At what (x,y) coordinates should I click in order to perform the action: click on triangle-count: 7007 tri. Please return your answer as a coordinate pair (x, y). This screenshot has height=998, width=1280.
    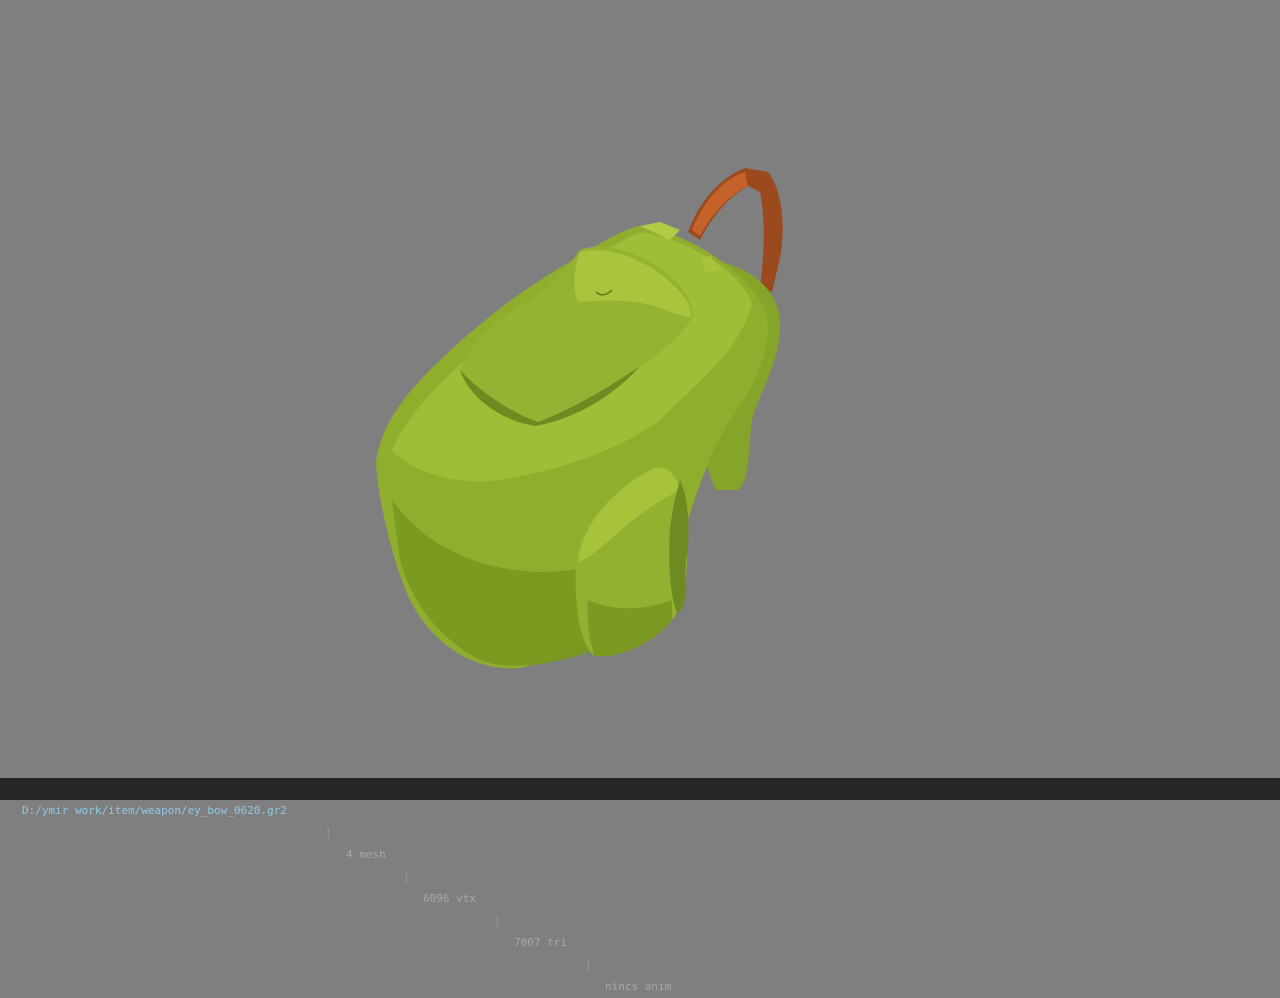
    Looking at the image, I should click on (540, 942).